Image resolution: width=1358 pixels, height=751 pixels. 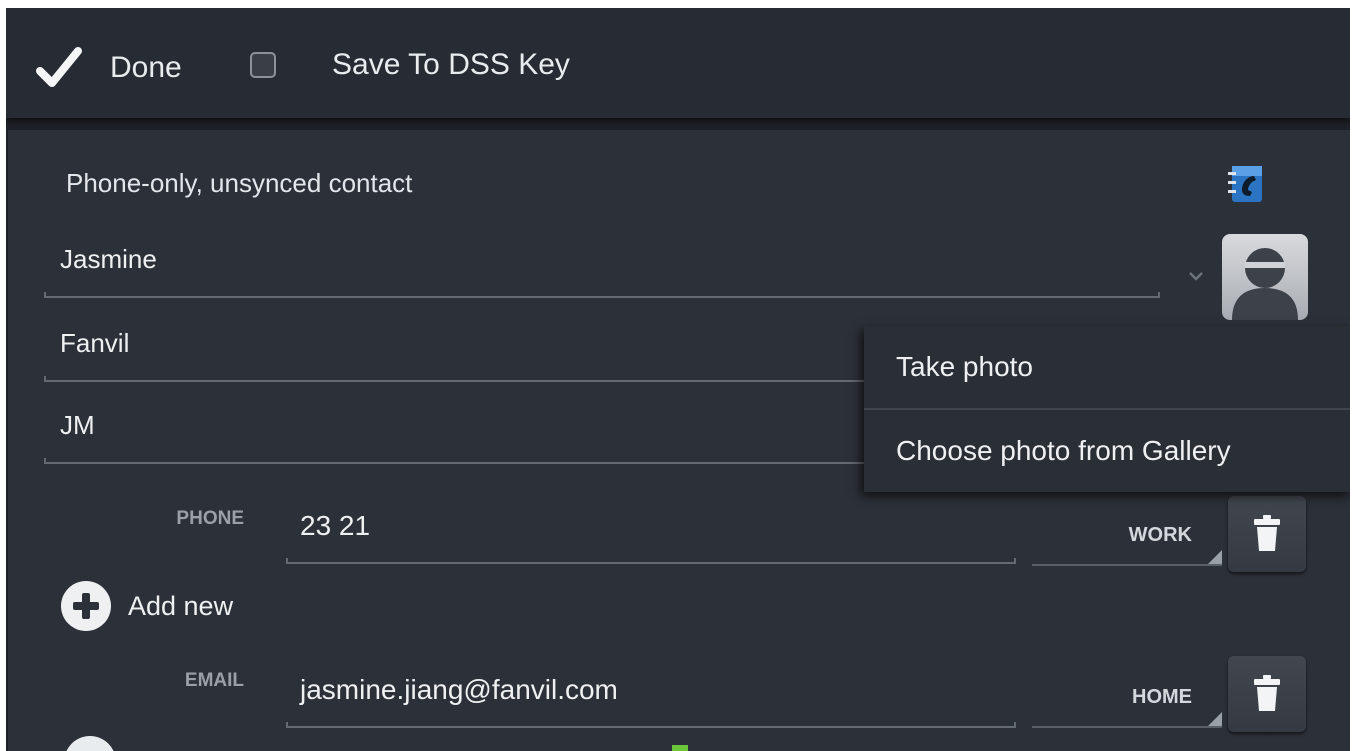 I want to click on delete-phone-button, so click(x=1267, y=534).